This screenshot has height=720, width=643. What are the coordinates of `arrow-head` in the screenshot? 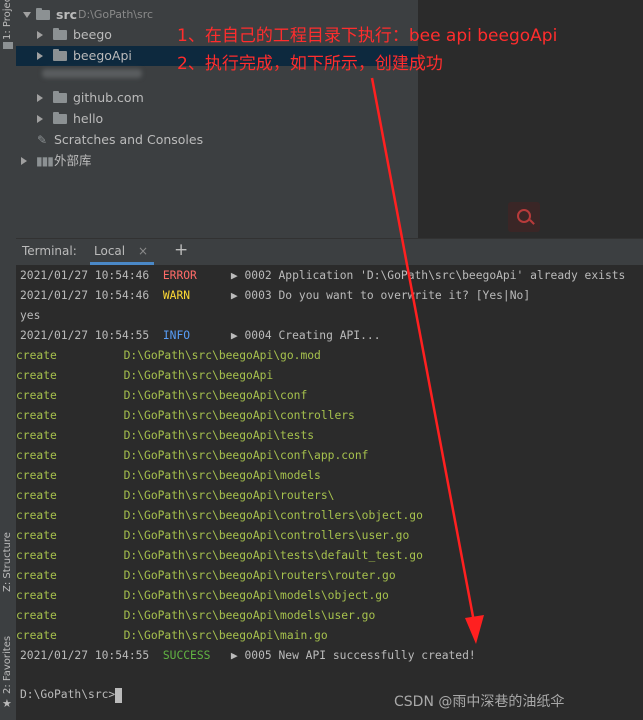 It's located at (474, 629).